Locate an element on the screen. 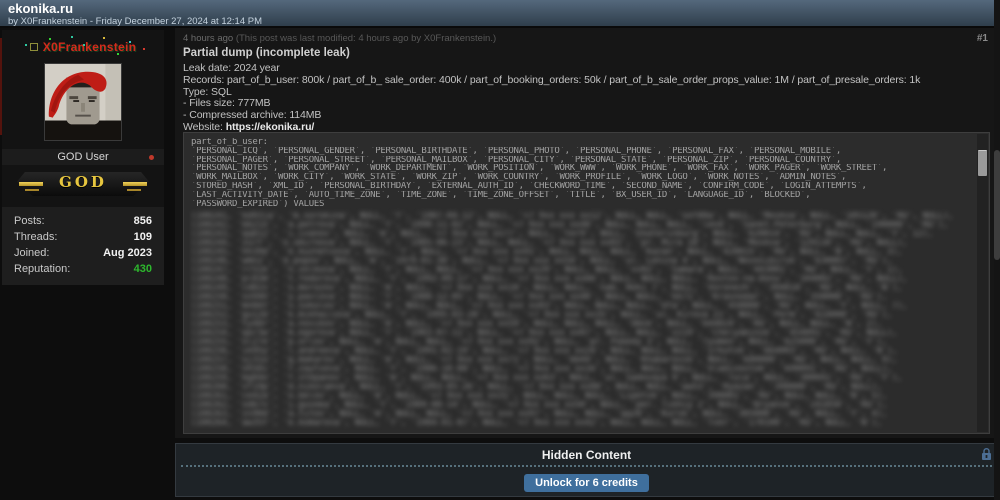 This screenshot has width=1000, height=500. stat-value: 430 is located at coordinates (142, 269).